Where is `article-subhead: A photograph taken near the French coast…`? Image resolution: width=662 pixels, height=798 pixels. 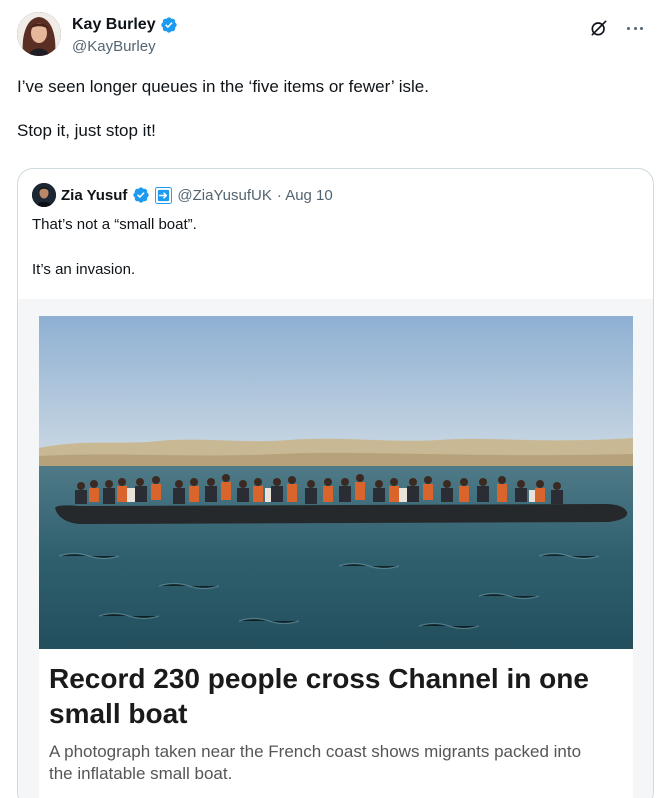
article-subhead: A photograph taken near the French coast… is located at coordinates (315, 762).